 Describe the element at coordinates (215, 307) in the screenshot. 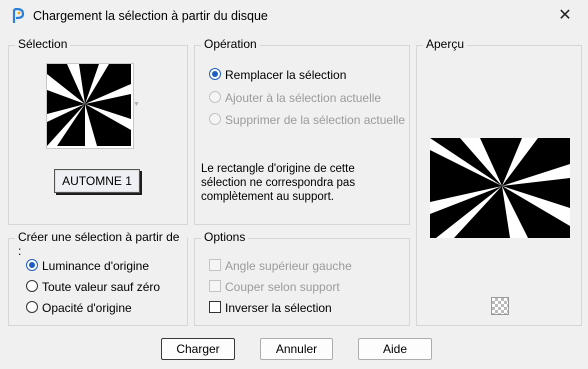

I see `checkbox-unchecked-icon` at that location.